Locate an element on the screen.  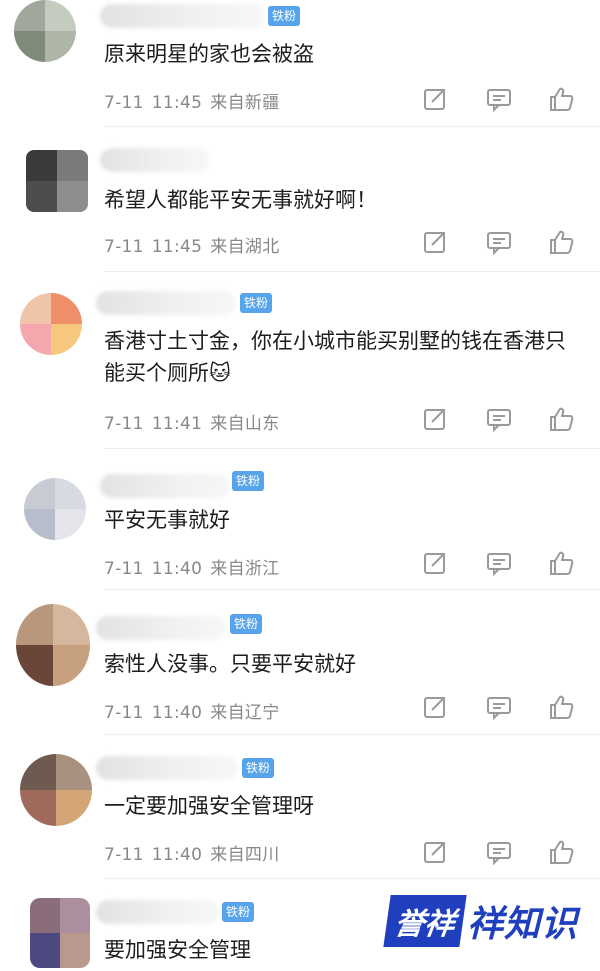
comment-location: 来自新疆 is located at coordinates (245, 103).